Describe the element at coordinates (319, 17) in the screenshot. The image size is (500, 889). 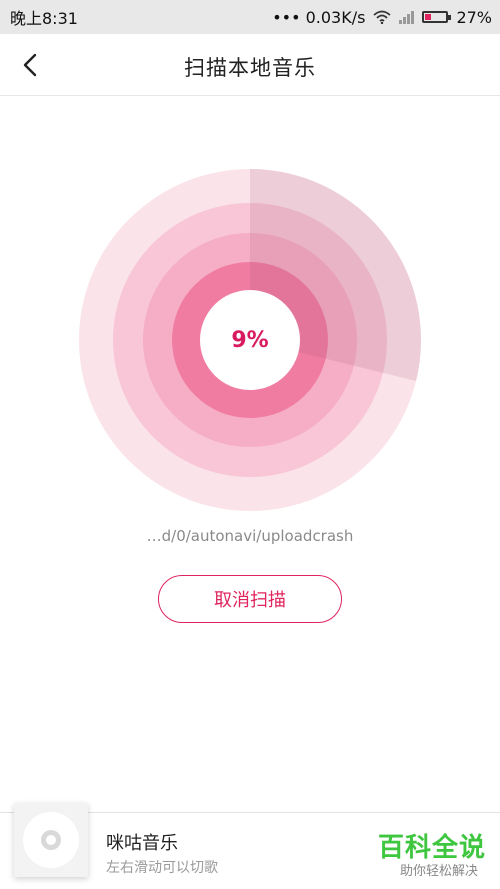
I see `network-speed: ••• 0.03K/s` at that location.